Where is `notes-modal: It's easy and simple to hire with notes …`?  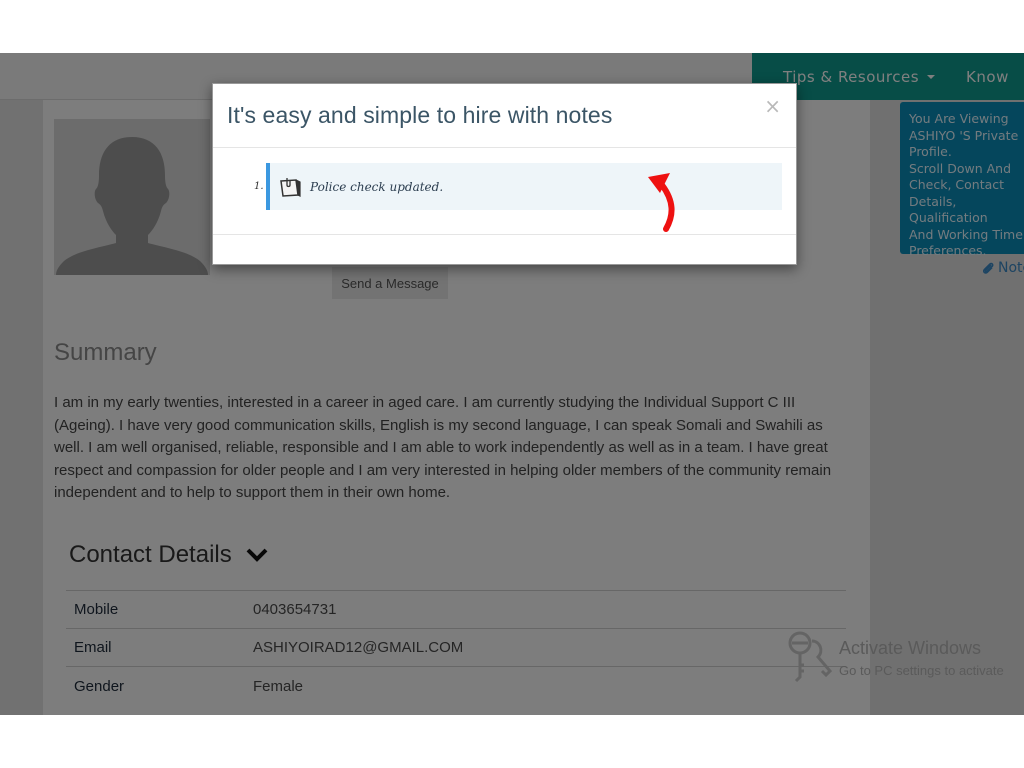
notes-modal: It's easy and simple to hire with notes … is located at coordinates (504, 174).